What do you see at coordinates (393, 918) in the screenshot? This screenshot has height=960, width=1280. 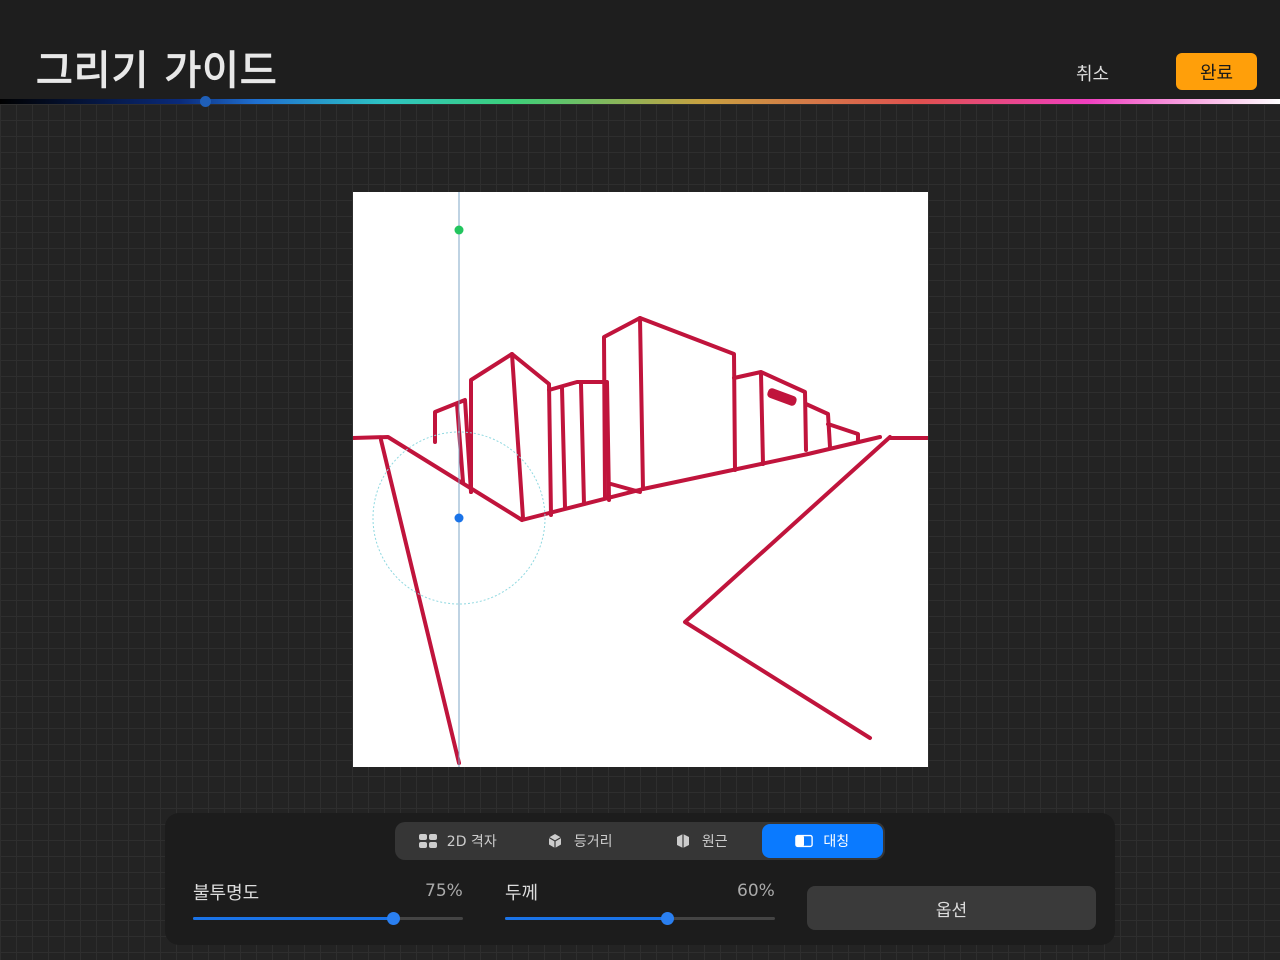 I see `opacity-slider-thumb` at bounding box center [393, 918].